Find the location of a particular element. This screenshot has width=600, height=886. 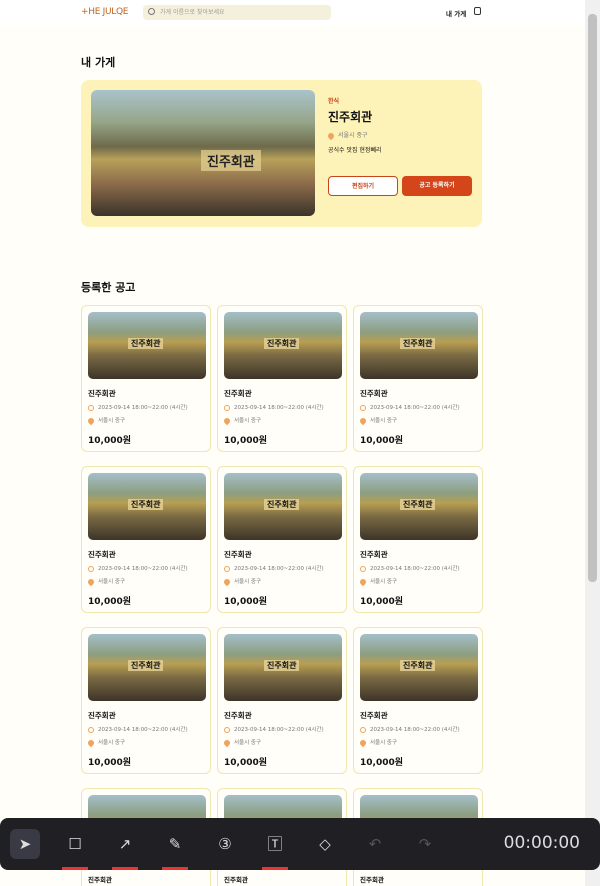

redo-icon: ↷ is located at coordinates (425, 844).